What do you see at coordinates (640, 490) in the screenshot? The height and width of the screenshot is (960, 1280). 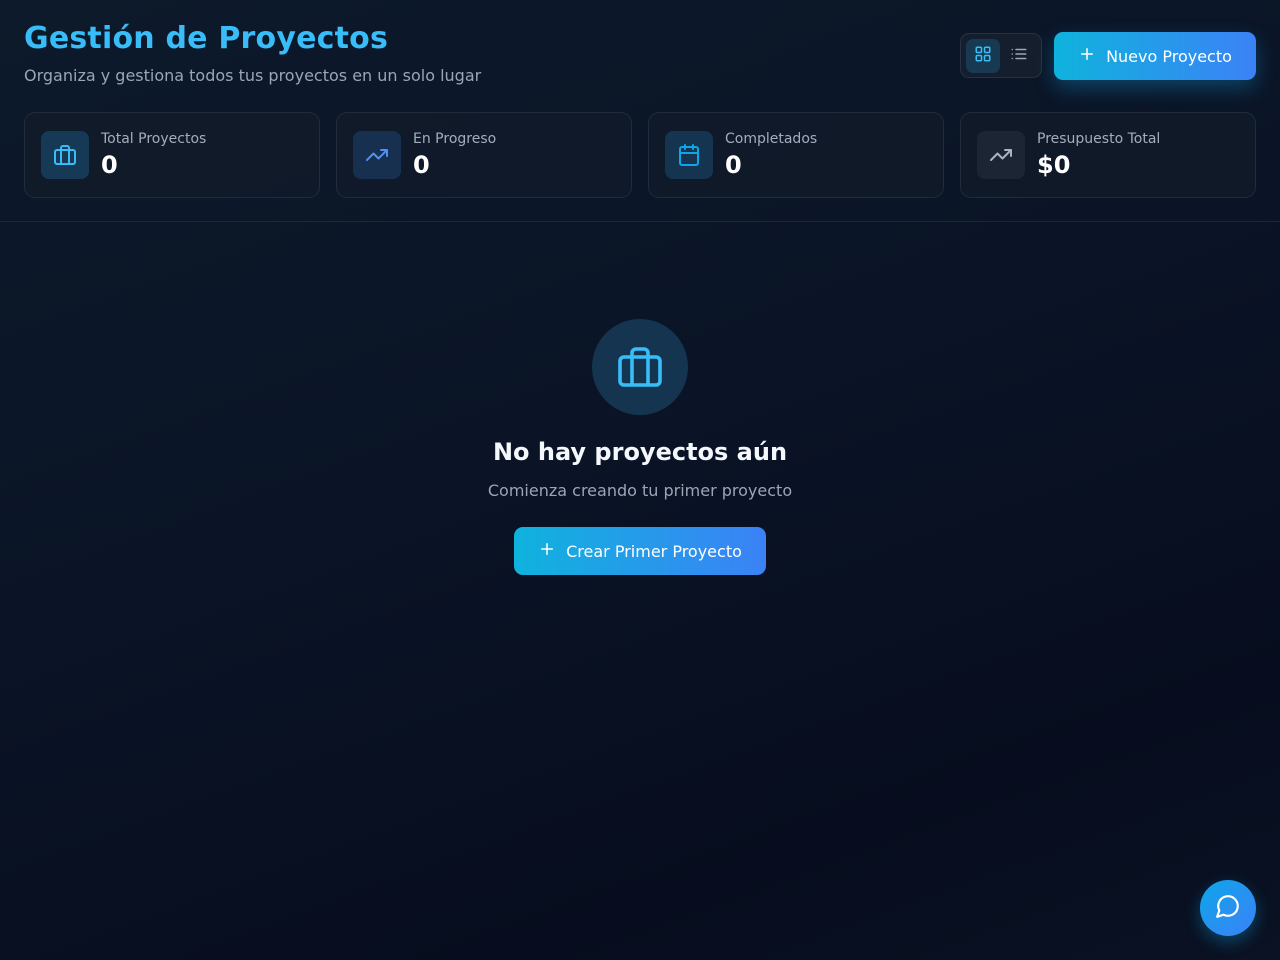 I see `empty-state-subtitle: Comienza creando tu primer proyecto` at bounding box center [640, 490].